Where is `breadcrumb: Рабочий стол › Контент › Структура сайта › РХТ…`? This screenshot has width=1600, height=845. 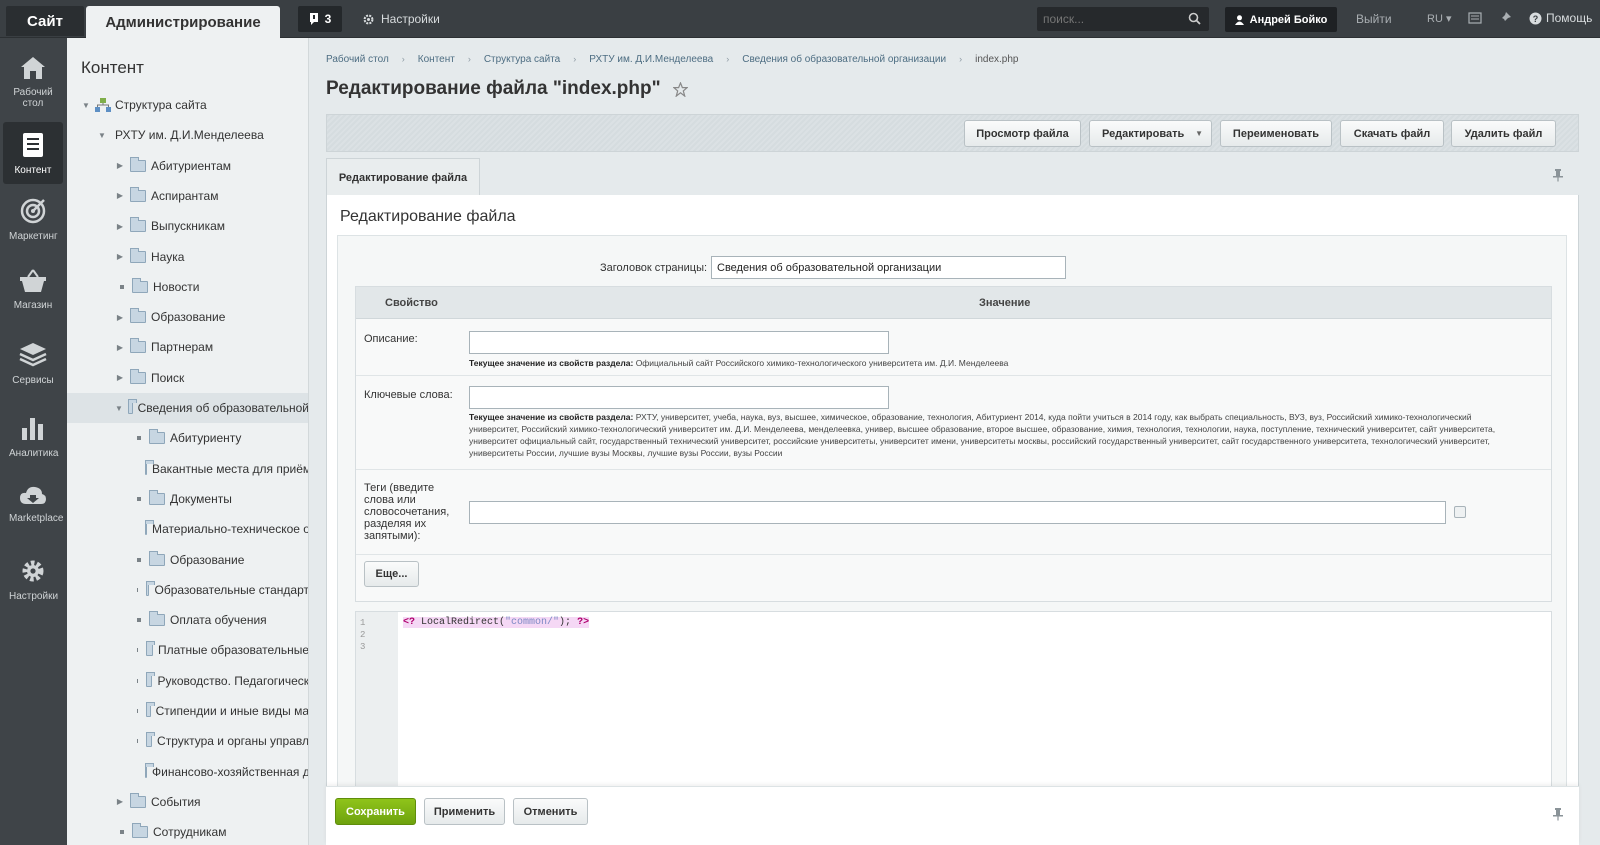 breadcrumb: Рабочий стол › Контент › Структура сайта › РХТ… is located at coordinates (672, 59).